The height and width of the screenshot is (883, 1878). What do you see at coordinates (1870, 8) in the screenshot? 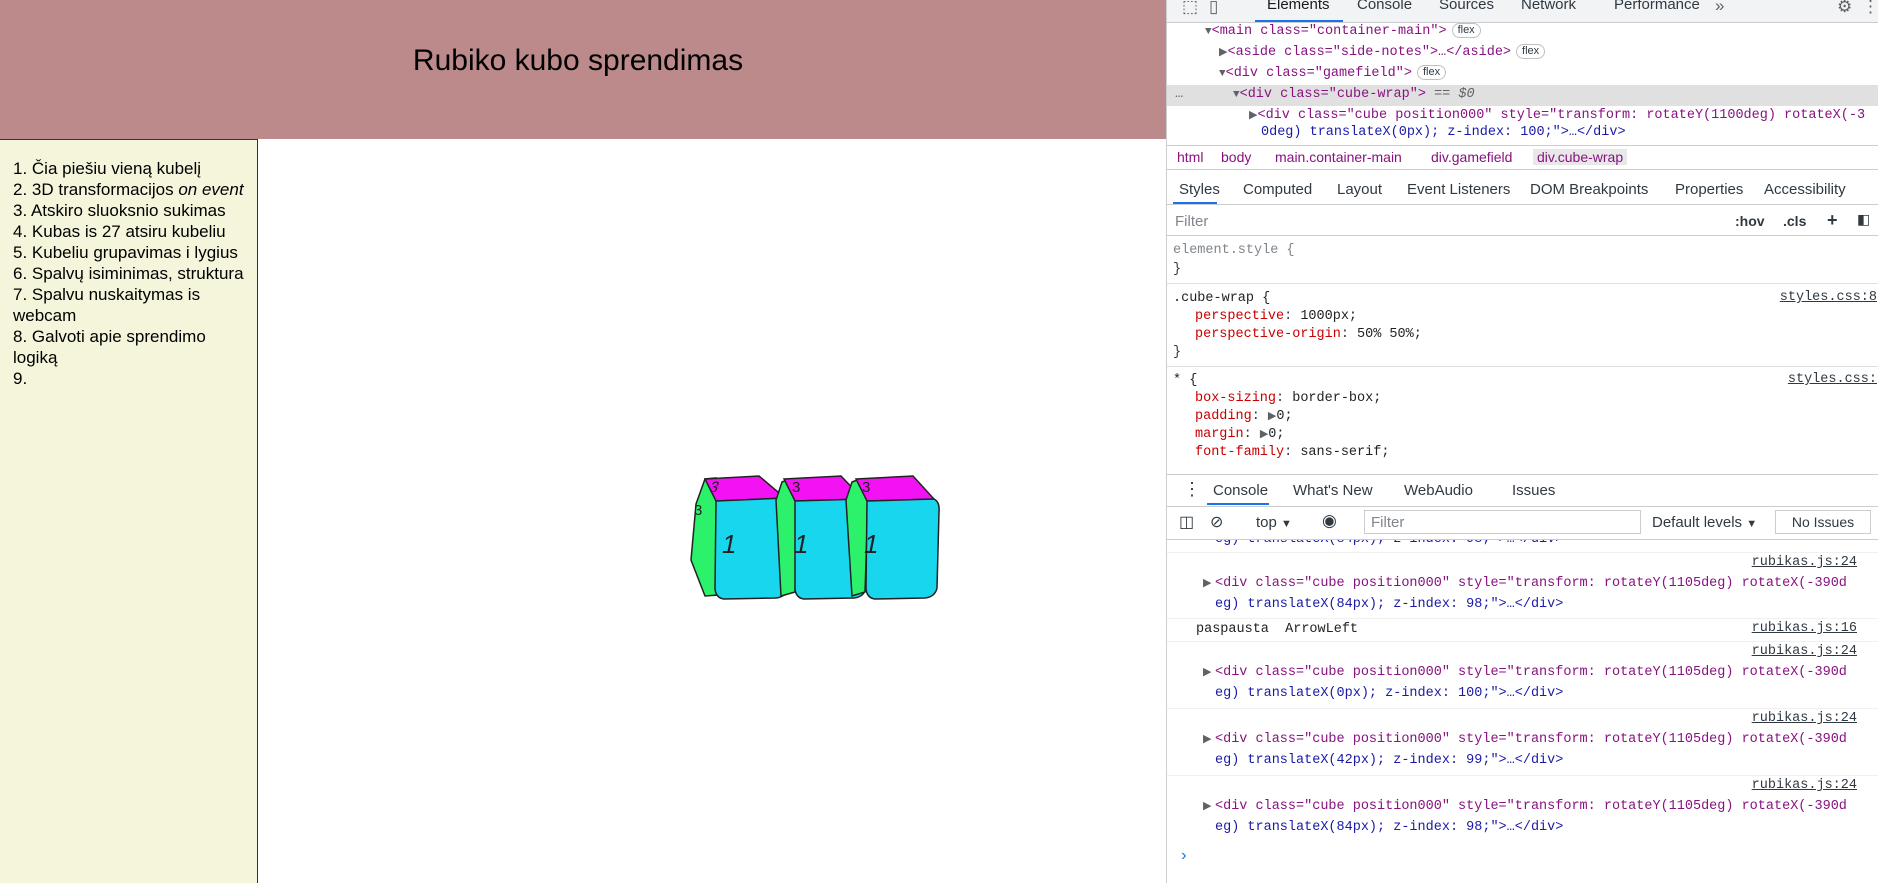
I see `kebab-menu-icon: ⋮` at bounding box center [1870, 8].